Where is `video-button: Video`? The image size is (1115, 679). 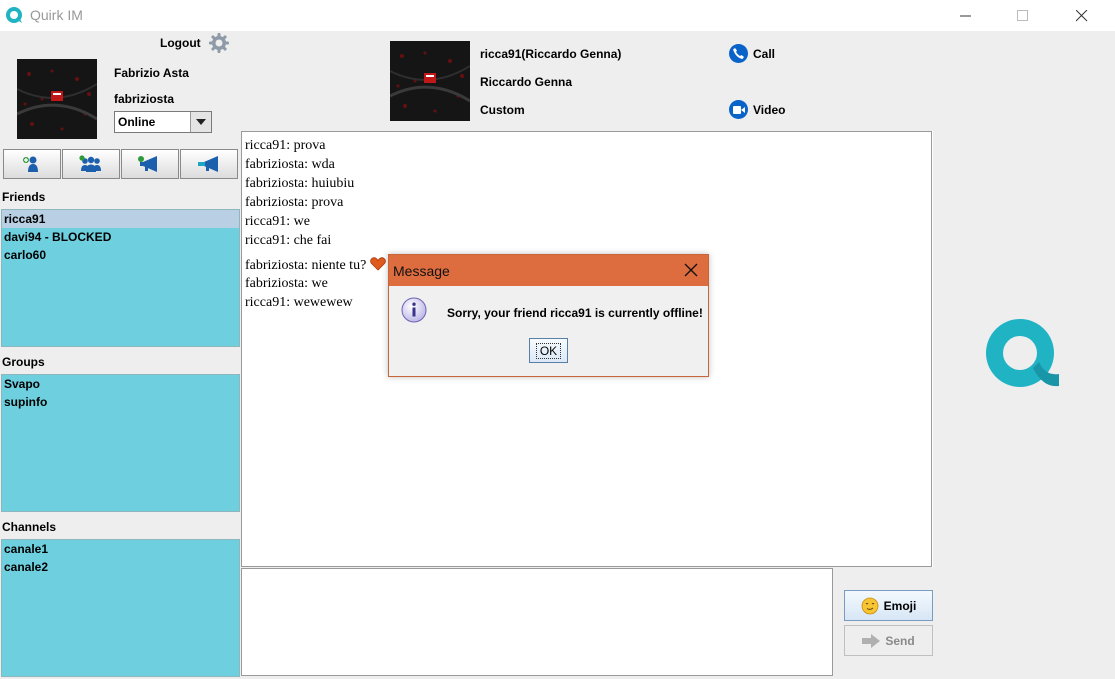
video-button: Video is located at coordinates (757, 109).